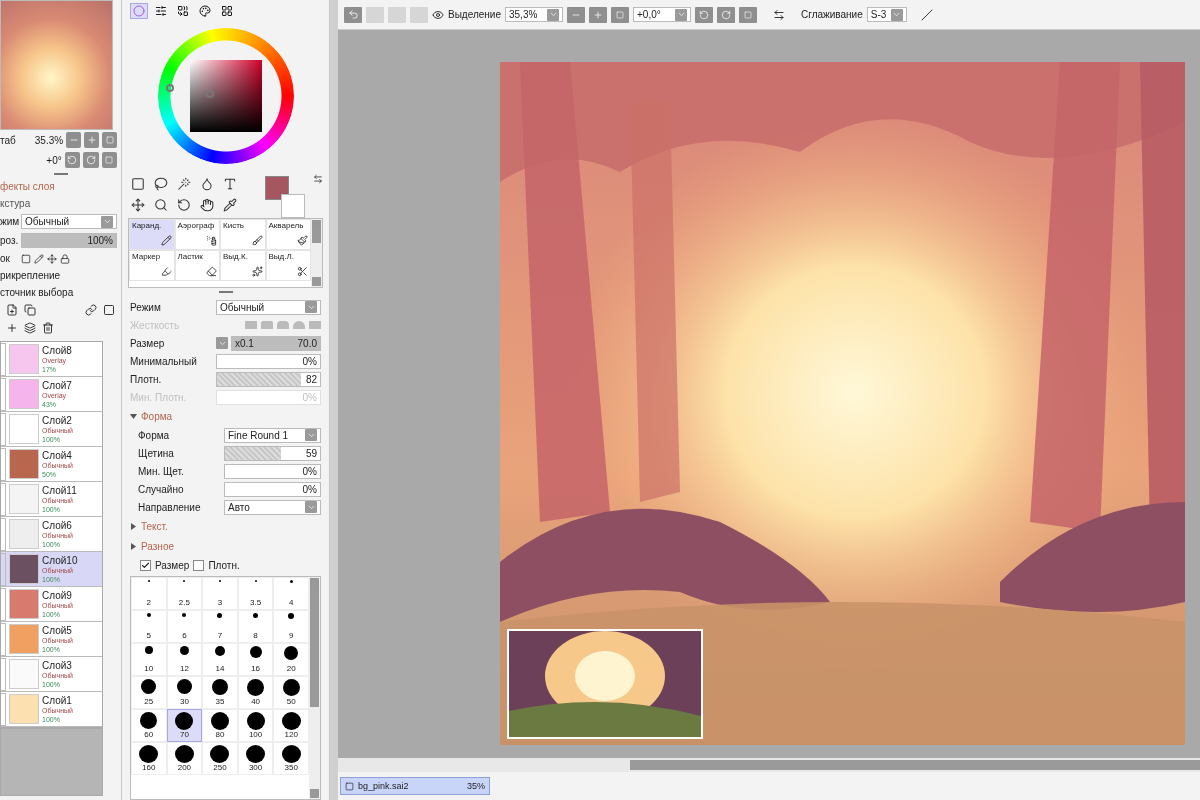 The image size is (1200, 800). What do you see at coordinates (149, 593) in the screenshot?
I see `brush-size-preset: 2` at bounding box center [149, 593].